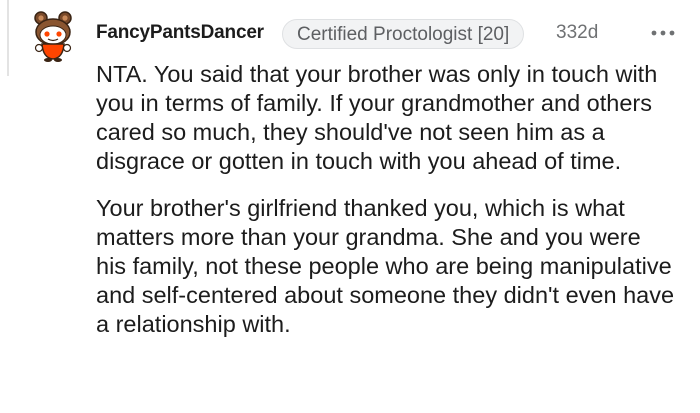 The height and width of the screenshot is (413, 700). What do you see at coordinates (180, 33) in the screenshot?
I see `username-link: FancyPantsDancer` at bounding box center [180, 33].